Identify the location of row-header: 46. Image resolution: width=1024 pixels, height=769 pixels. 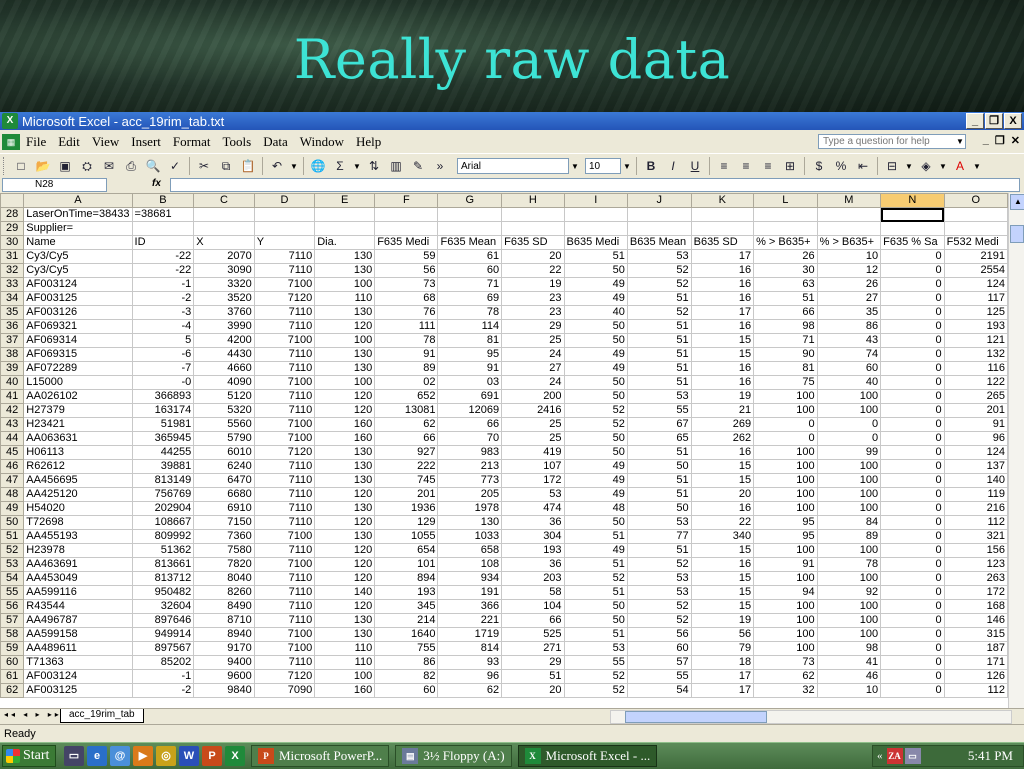
(12, 466).